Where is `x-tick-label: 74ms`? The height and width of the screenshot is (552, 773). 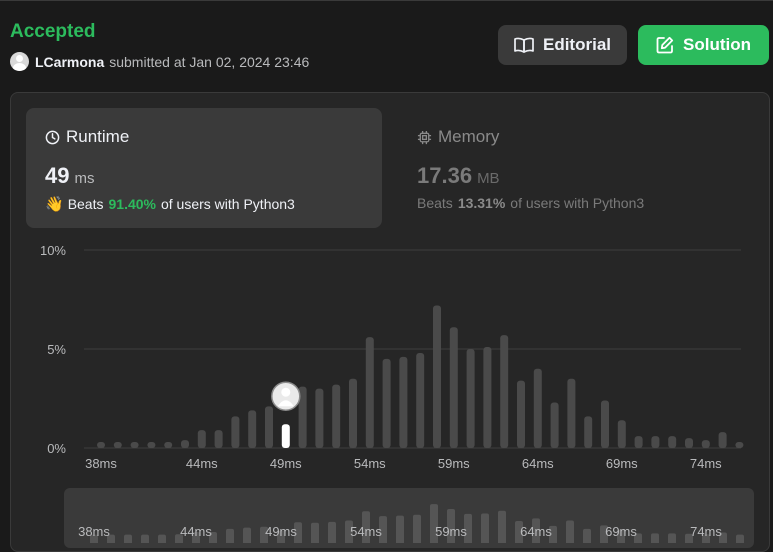
x-tick-label: 74ms is located at coordinates (706, 463).